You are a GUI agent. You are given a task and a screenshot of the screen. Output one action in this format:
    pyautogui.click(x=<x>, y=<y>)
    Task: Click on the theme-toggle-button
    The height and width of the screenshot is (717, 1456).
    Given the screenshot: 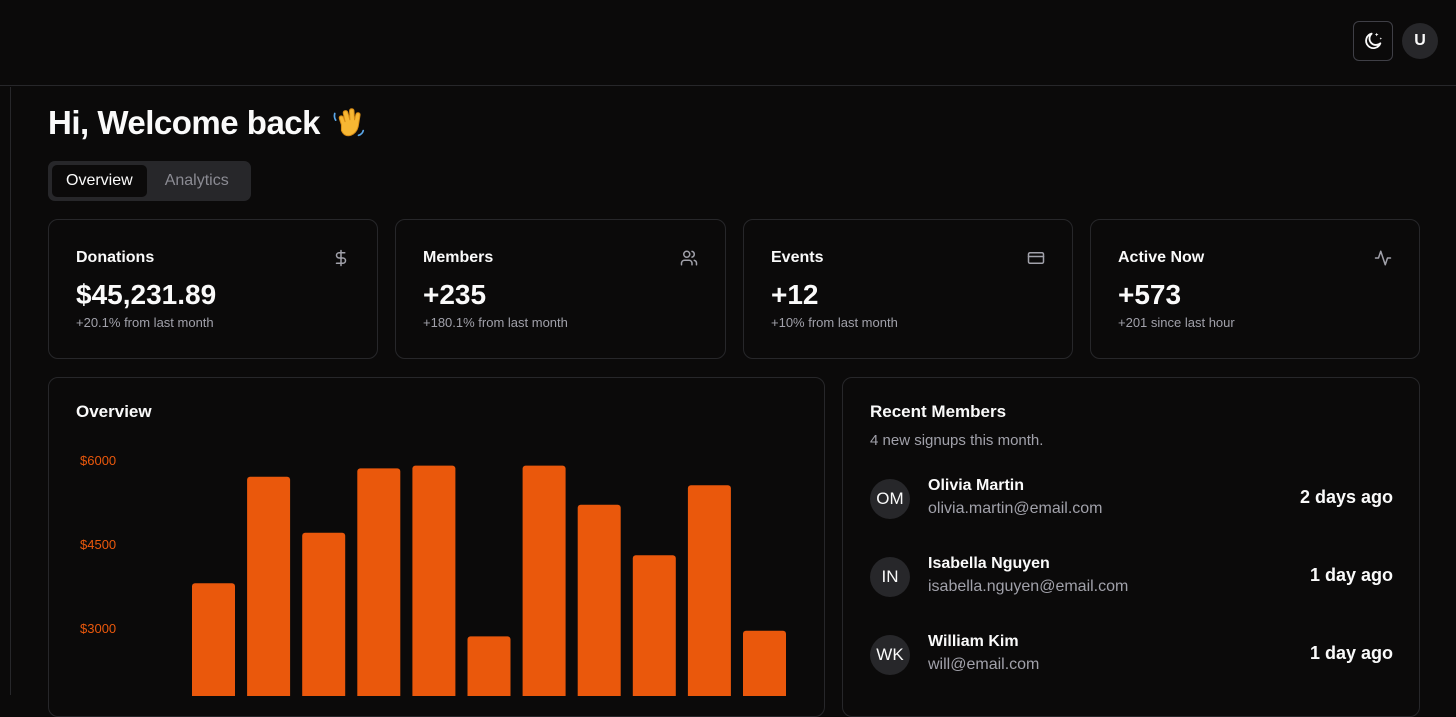 What is the action you would take?
    pyautogui.click(x=1373, y=41)
    